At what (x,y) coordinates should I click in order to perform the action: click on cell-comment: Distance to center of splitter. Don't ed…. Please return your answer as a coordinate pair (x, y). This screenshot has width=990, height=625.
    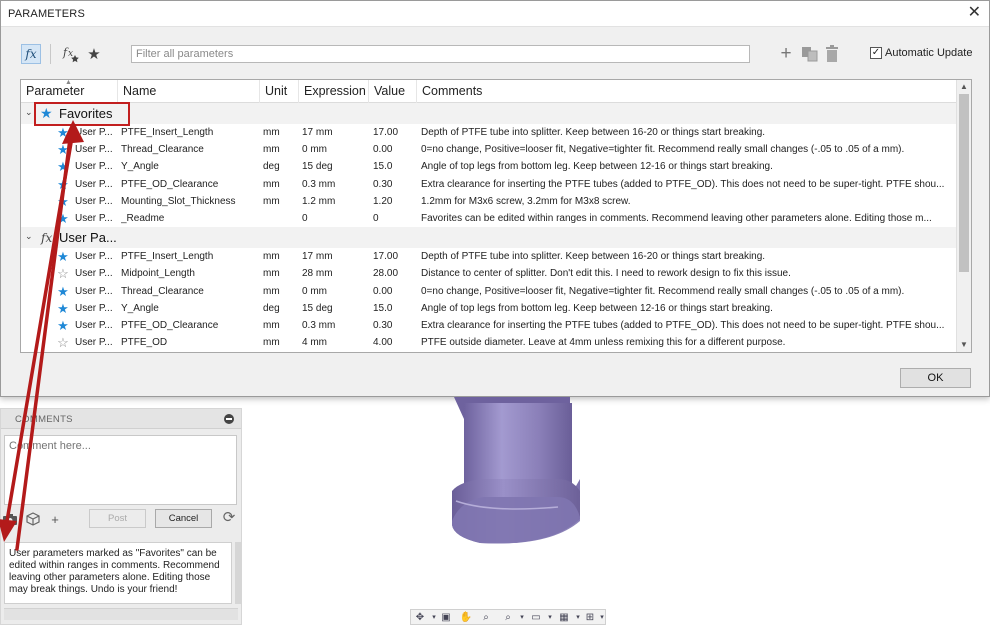
    Looking at the image, I should click on (688, 273).